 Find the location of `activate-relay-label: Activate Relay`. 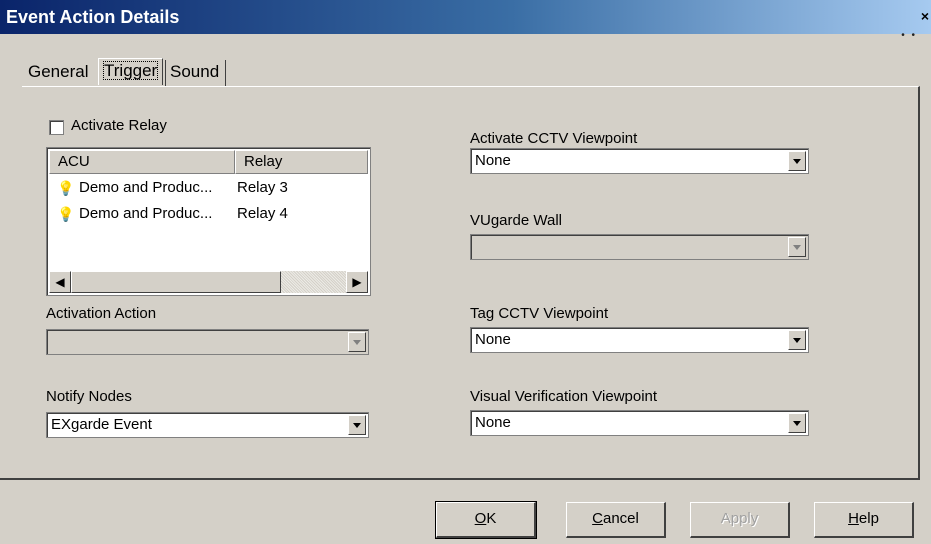

activate-relay-label: Activate Relay is located at coordinates (119, 125).